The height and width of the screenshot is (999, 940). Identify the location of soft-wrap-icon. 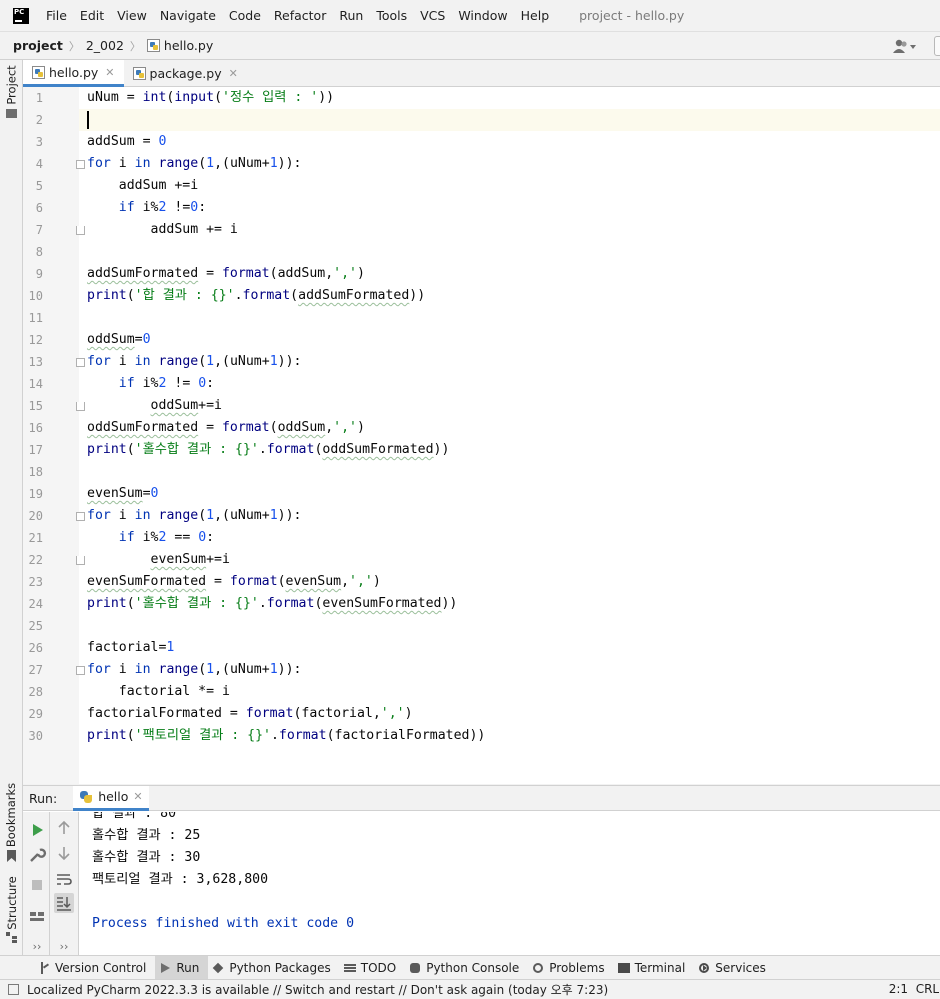
(64, 879).